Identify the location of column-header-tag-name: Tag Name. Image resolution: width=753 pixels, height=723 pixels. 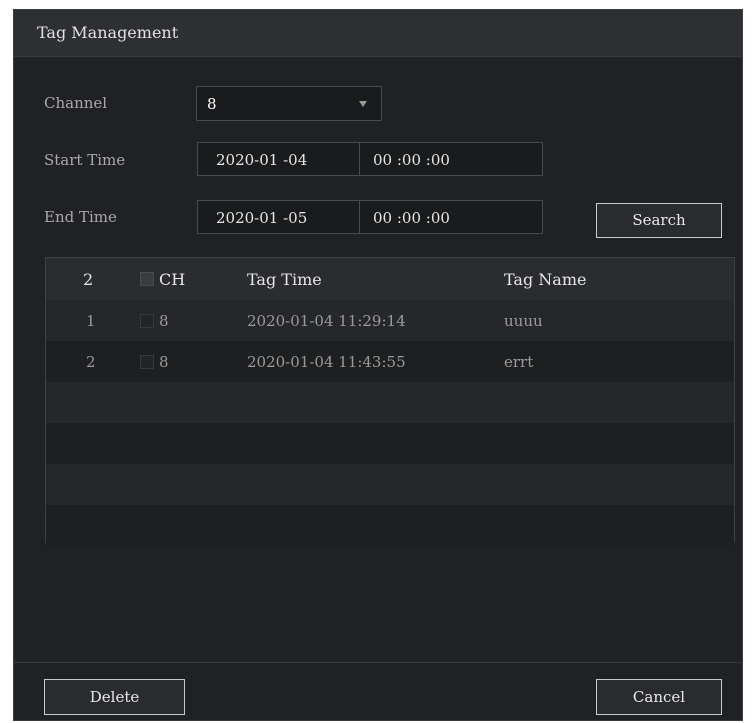
(545, 279).